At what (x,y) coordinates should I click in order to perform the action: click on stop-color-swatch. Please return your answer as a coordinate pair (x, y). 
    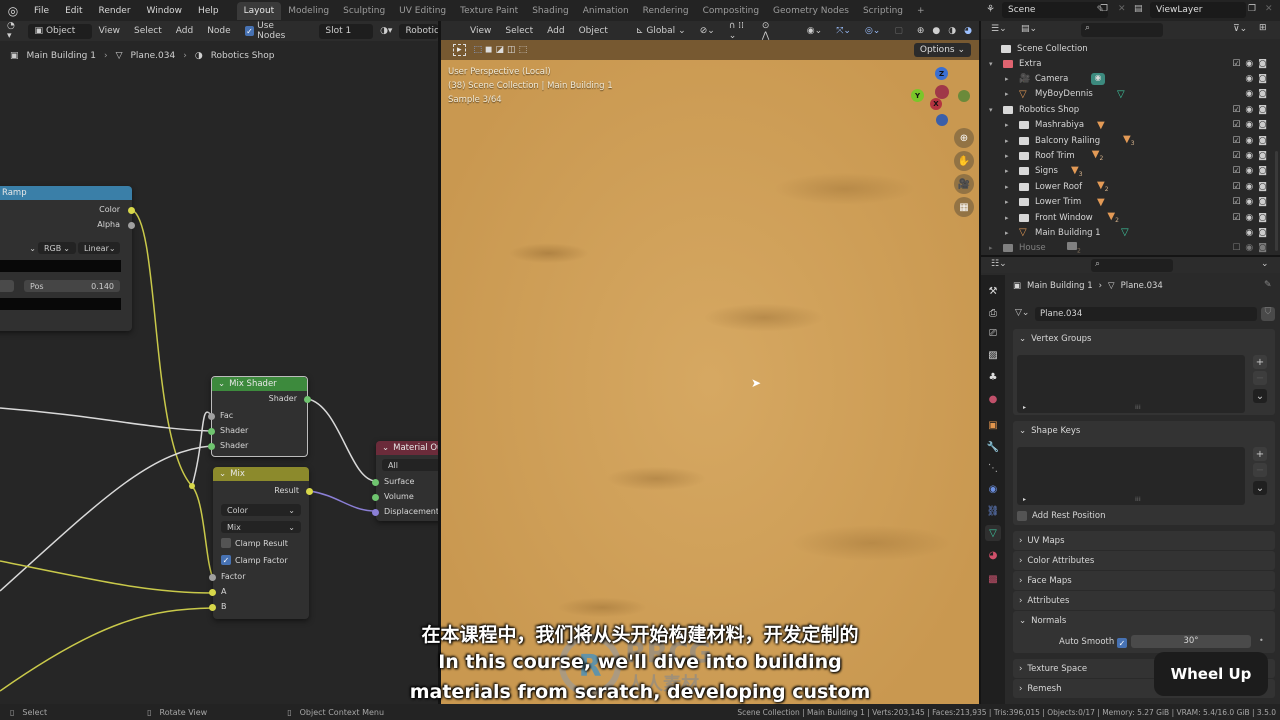
    Looking at the image, I should click on (60, 304).